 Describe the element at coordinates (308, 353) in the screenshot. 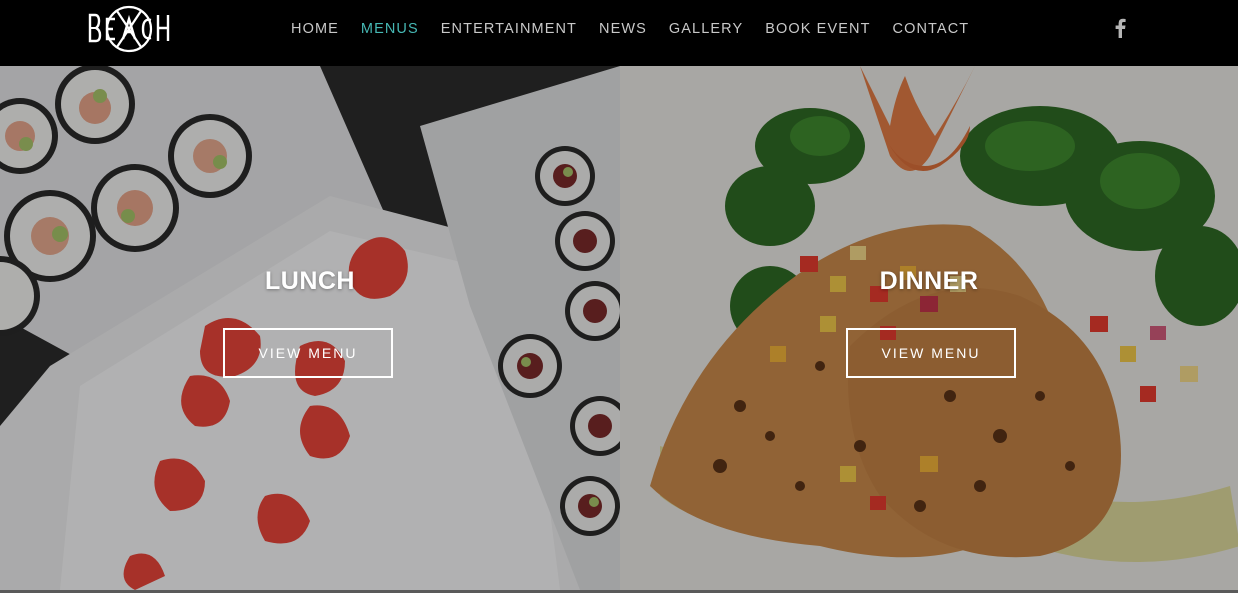

I see `lunch-view-menu-button: VIEW MENU` at that location.